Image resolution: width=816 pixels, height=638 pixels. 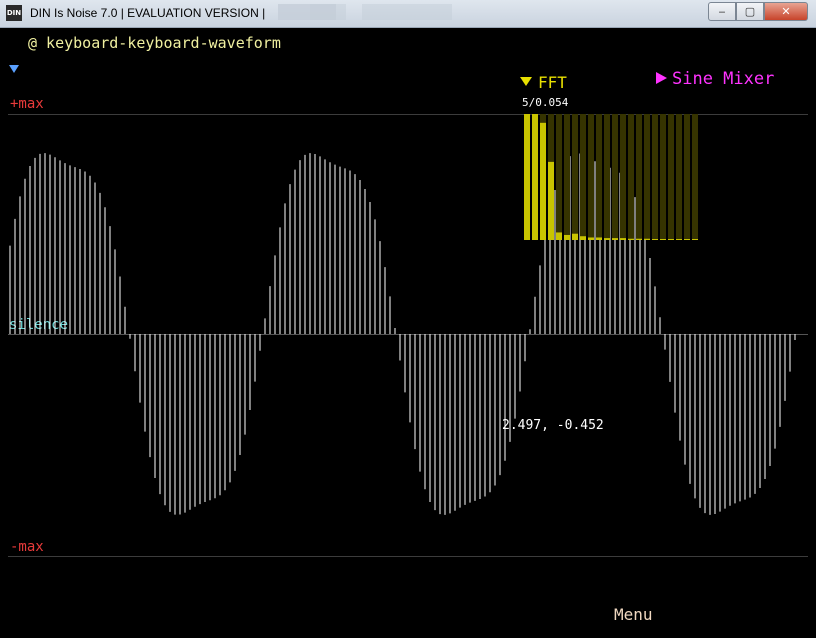 I want to click on sine-mixer-toggle-icon, so click(x=661, y=78).